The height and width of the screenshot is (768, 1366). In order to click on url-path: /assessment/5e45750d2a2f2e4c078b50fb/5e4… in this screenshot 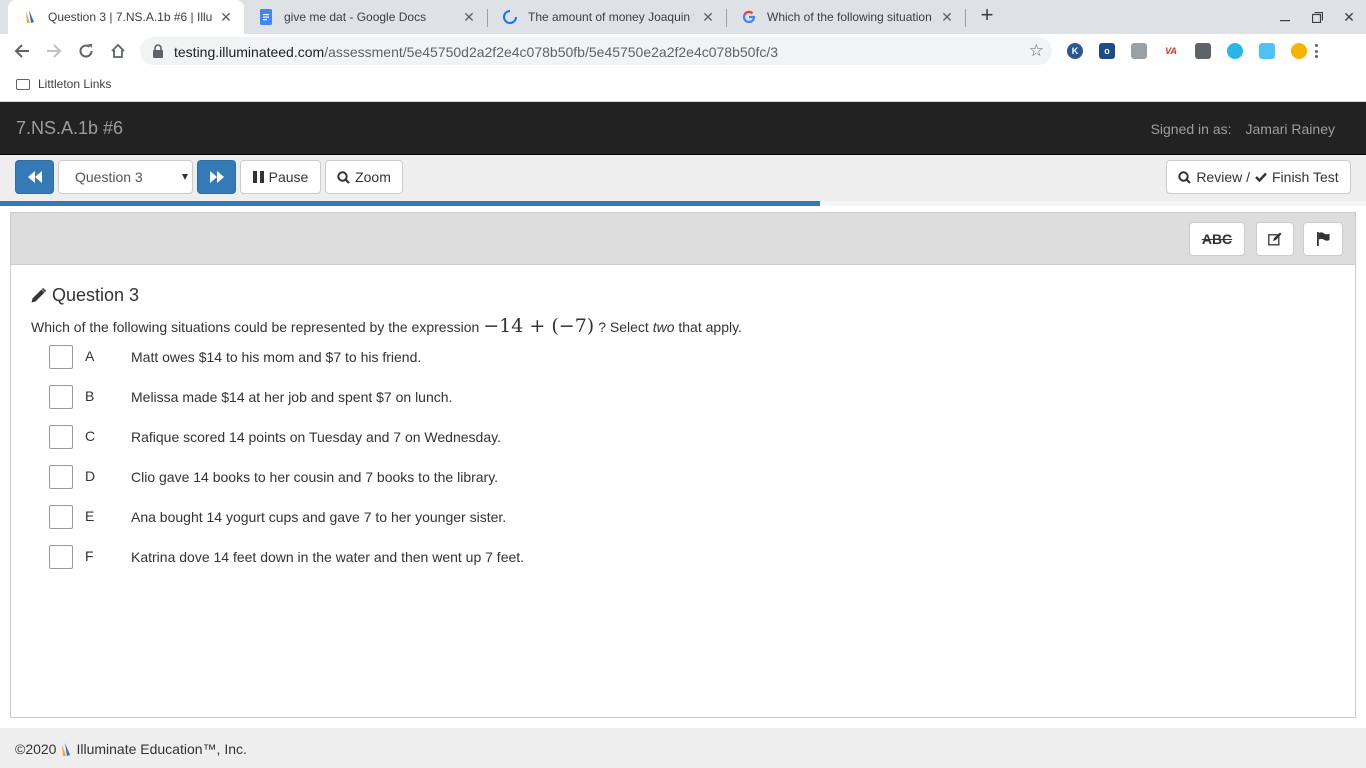, I will do `click(551, 52)`.